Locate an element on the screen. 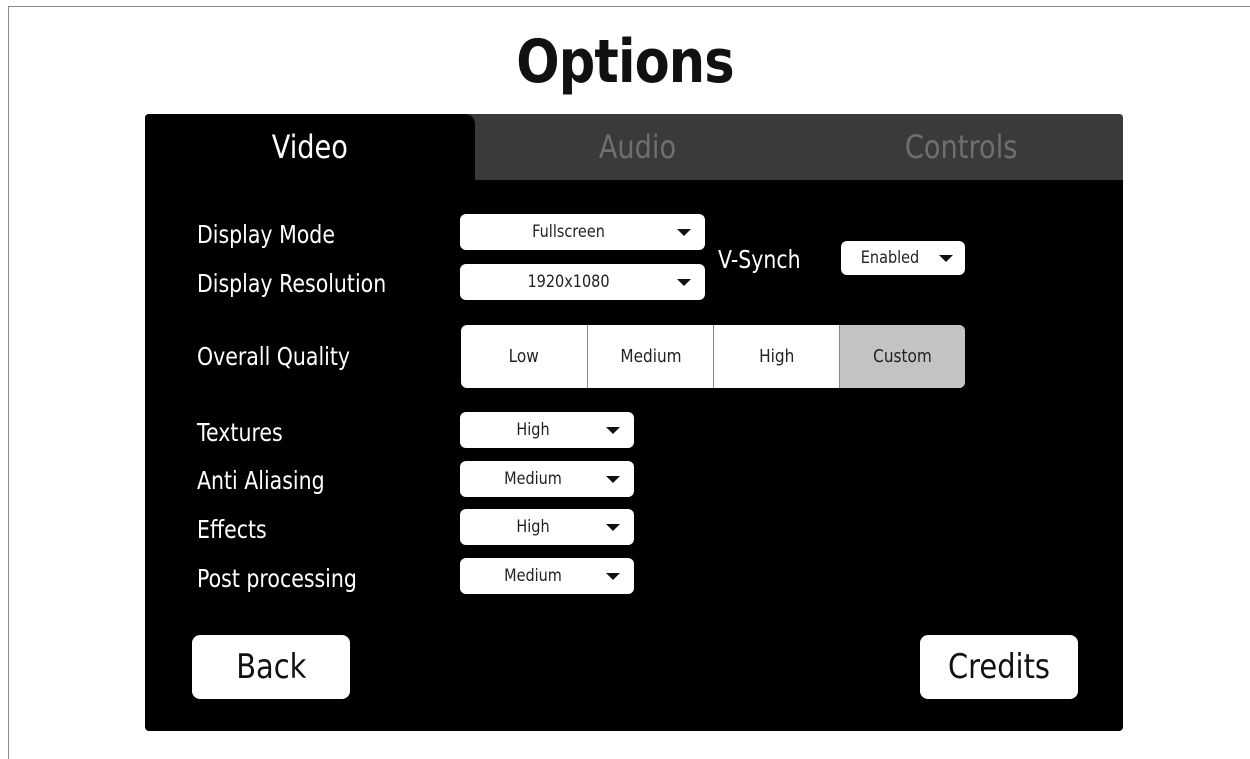 The height and width of the screenshot is (759, 1250). display-mode-dropdown: Fullscreen is located at coordinates (582, 232).